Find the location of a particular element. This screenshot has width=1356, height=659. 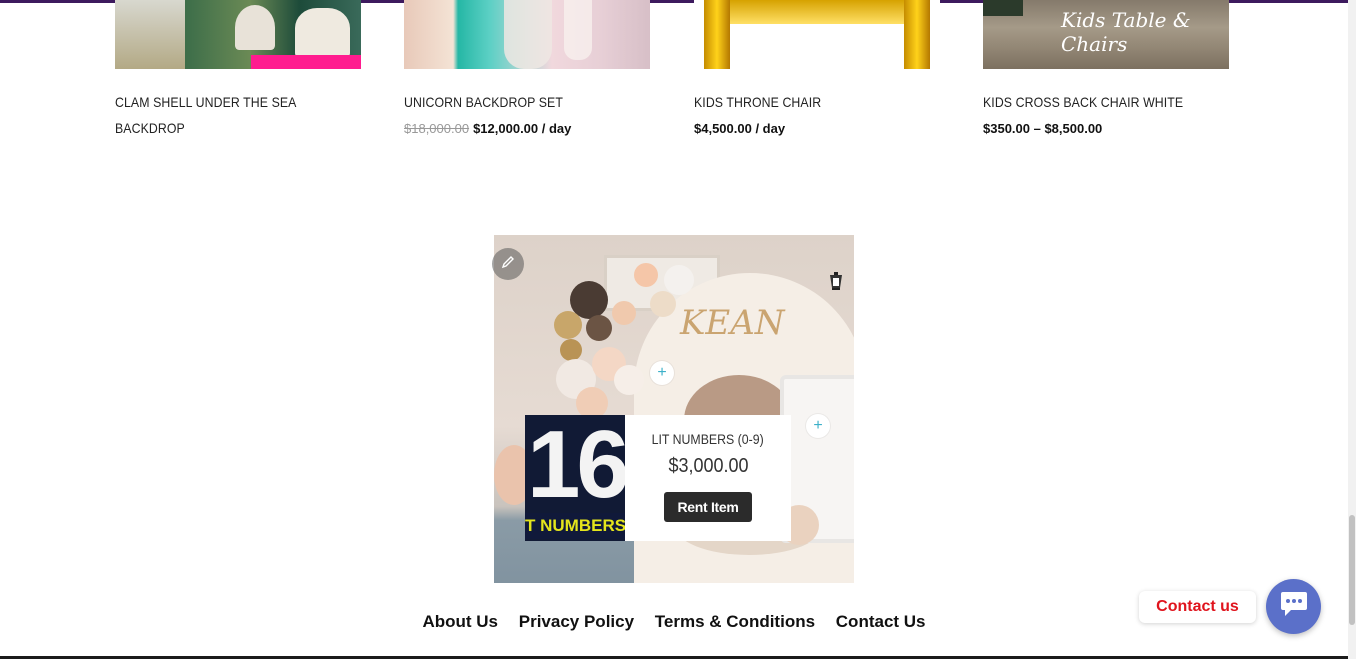

old-price: $18,000.00 is located at coordinates (437, 128).